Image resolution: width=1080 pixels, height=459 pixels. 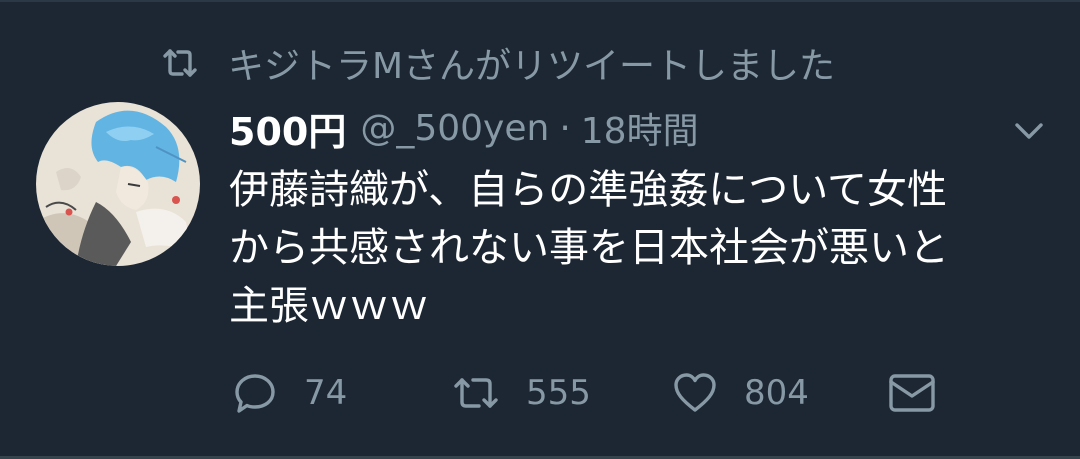 I want to click on reply-icon, so click(x=255, y=393).